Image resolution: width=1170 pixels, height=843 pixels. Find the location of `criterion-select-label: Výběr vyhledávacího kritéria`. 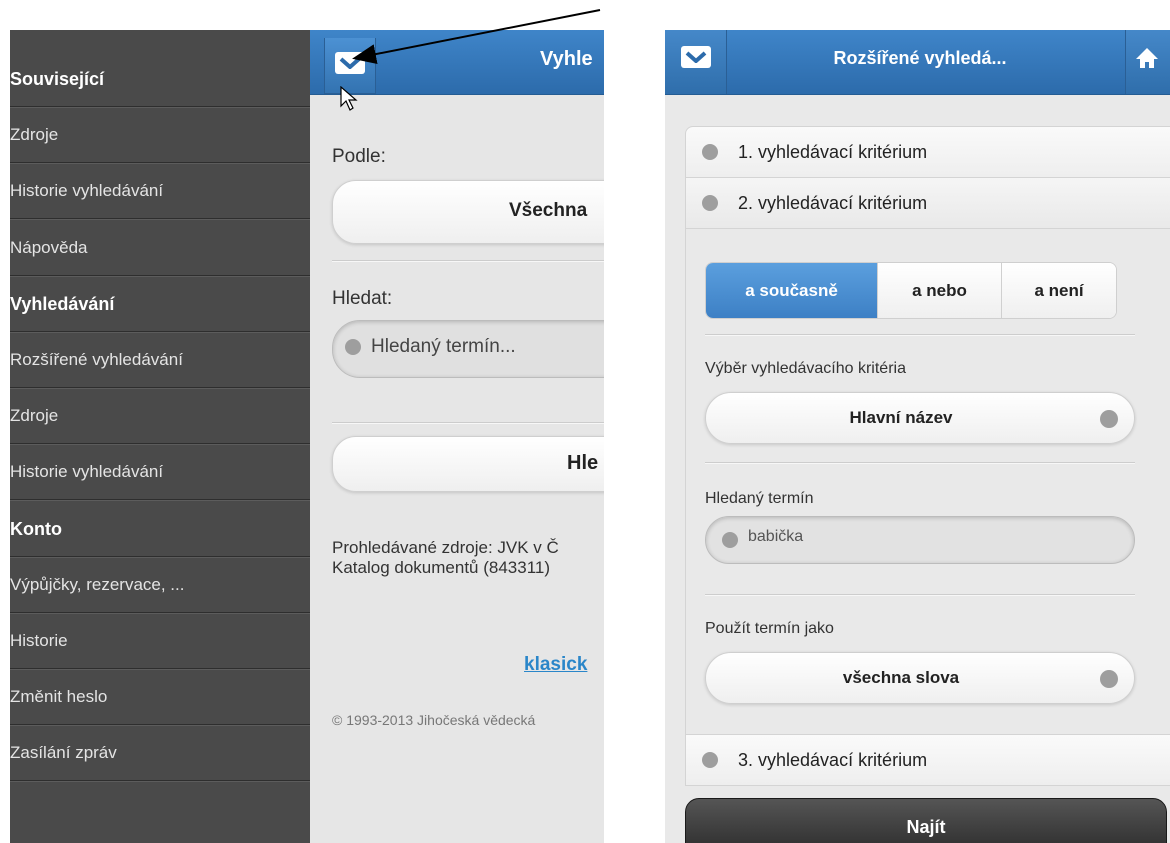

criterion-select-label: Výběr vyhledávacího kritéria is located at coordinates (805, 368).